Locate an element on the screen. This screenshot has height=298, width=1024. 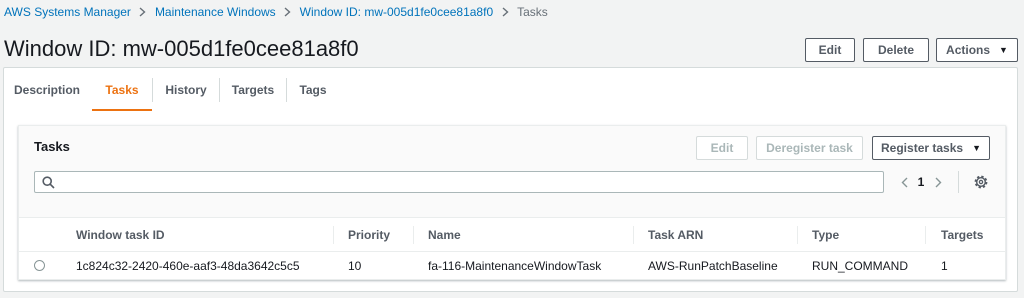
row-select-radio is located at coordinates (39, 265).